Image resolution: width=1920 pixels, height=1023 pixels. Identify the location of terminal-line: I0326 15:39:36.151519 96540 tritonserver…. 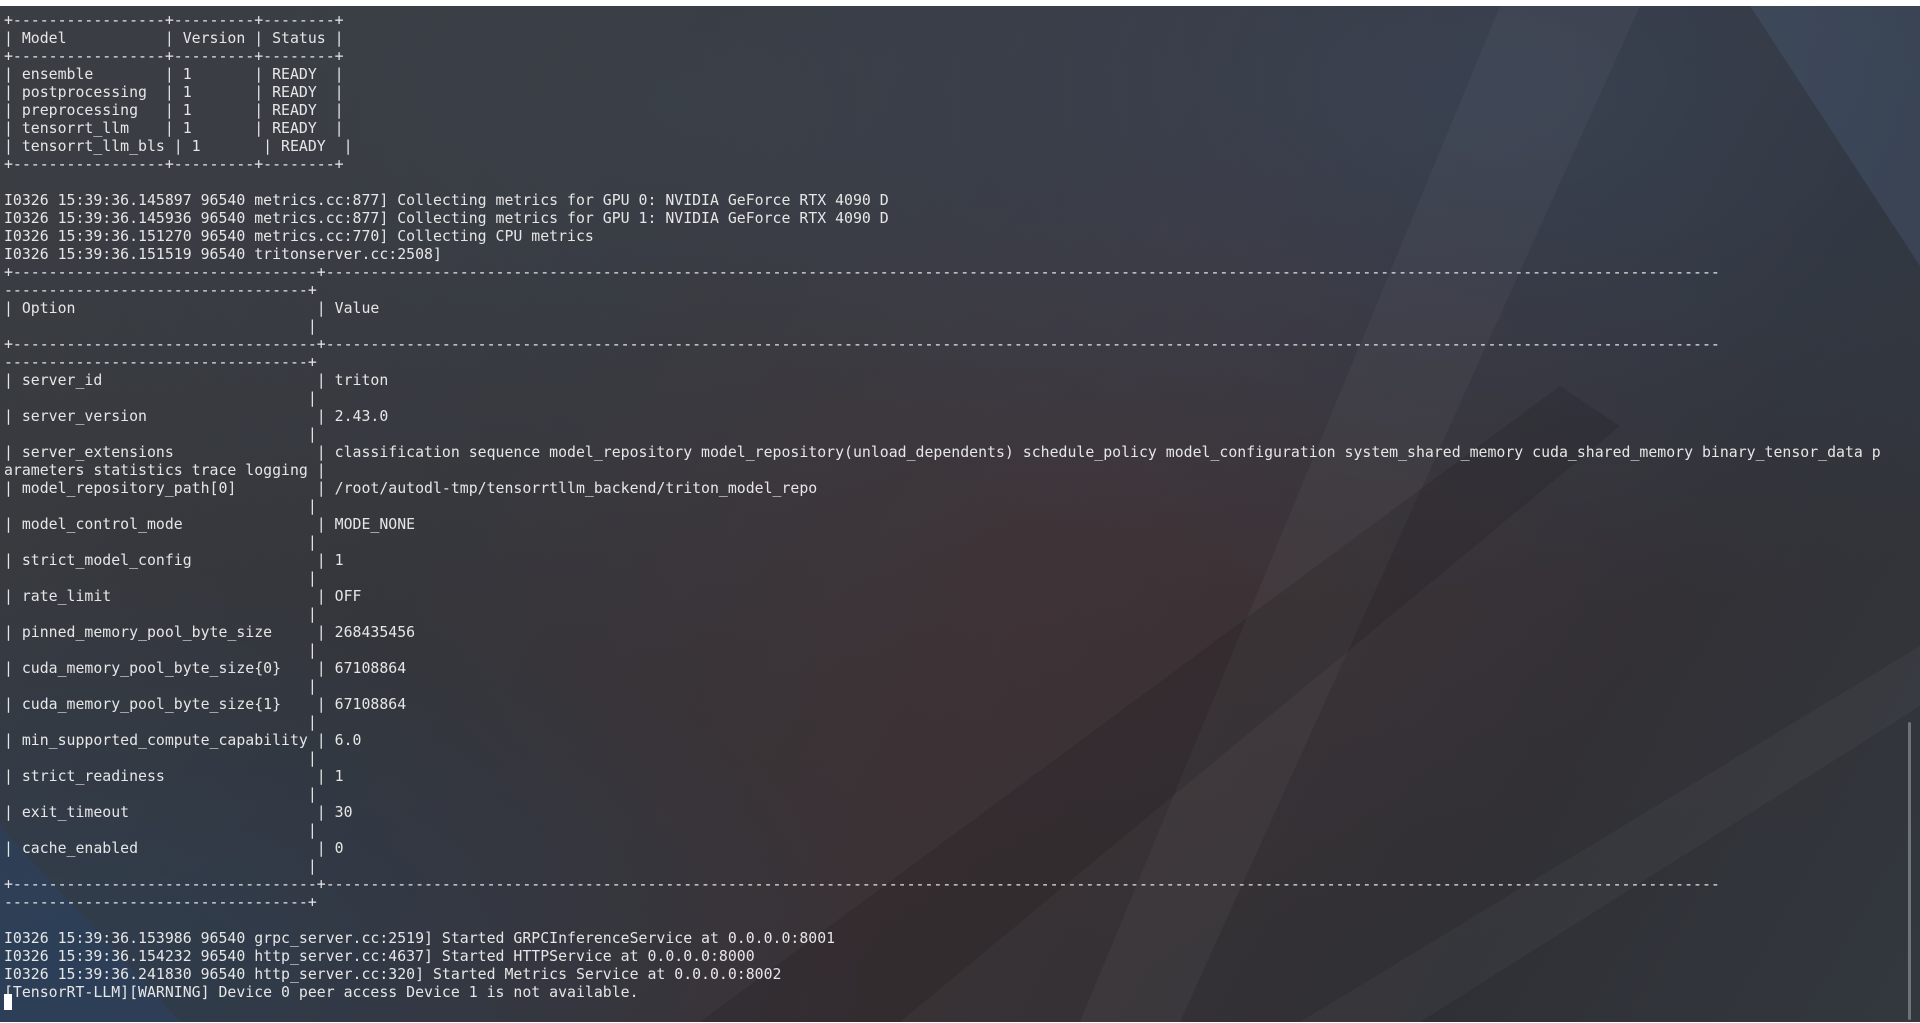
(223, 254).